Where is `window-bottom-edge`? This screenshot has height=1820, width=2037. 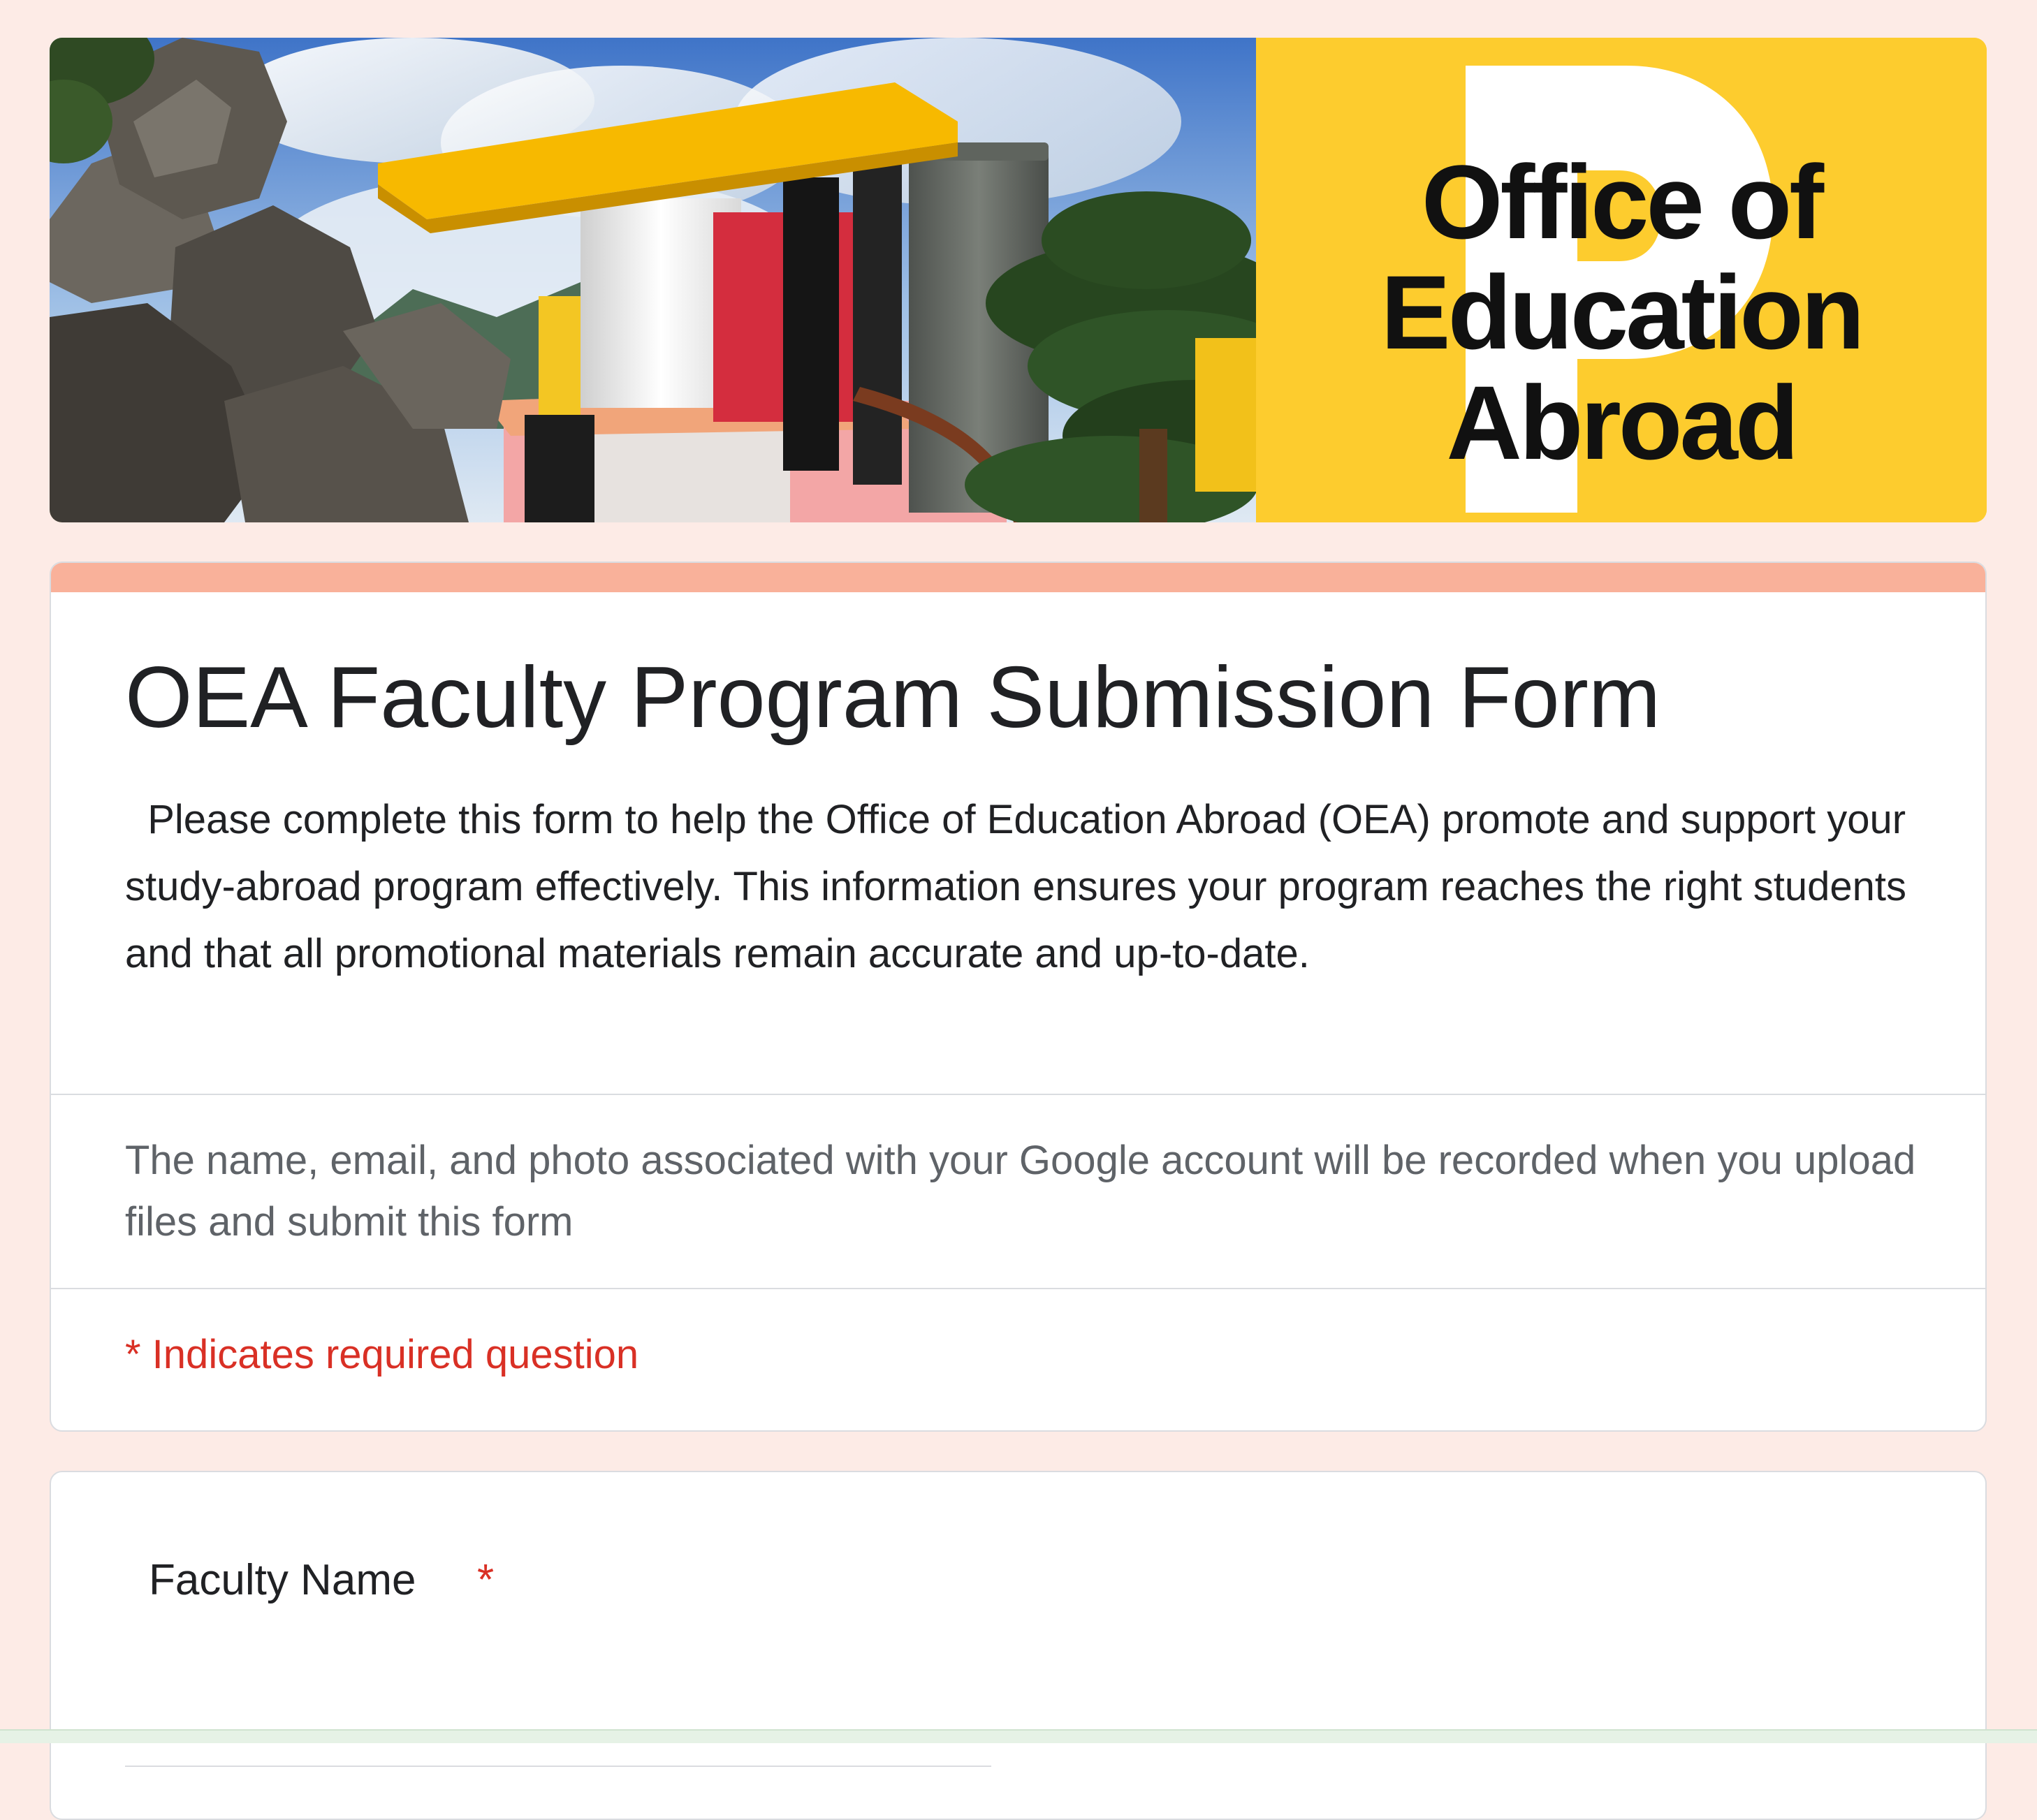 window-bottom-edge is located at coordinates (1018, 1736).